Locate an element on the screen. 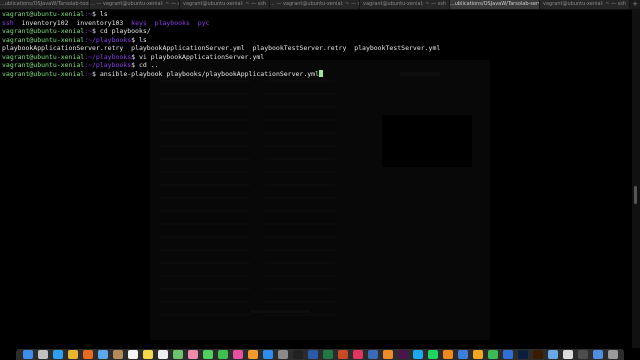 This screenshot has width=640, height=360. system-preferences-icon is located at coordinates (282, 354).